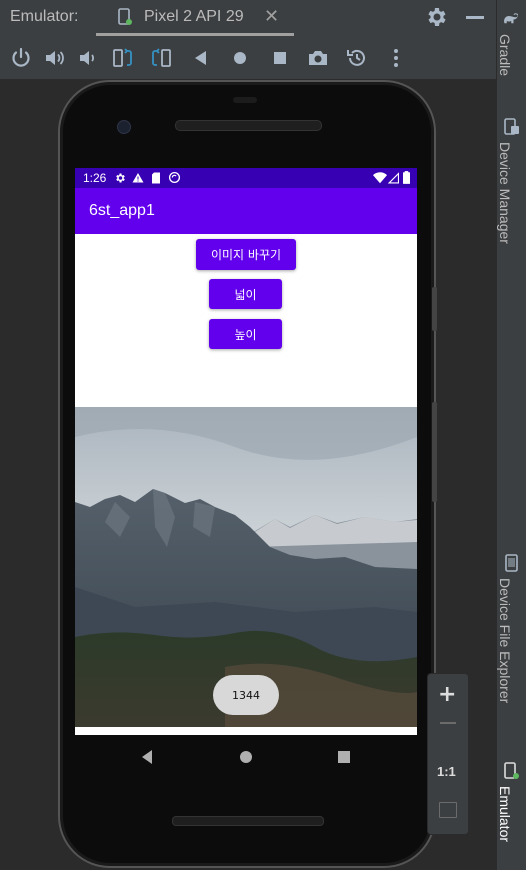  I want to click on side-tab-emulator: Emulator, so click(511, 810).